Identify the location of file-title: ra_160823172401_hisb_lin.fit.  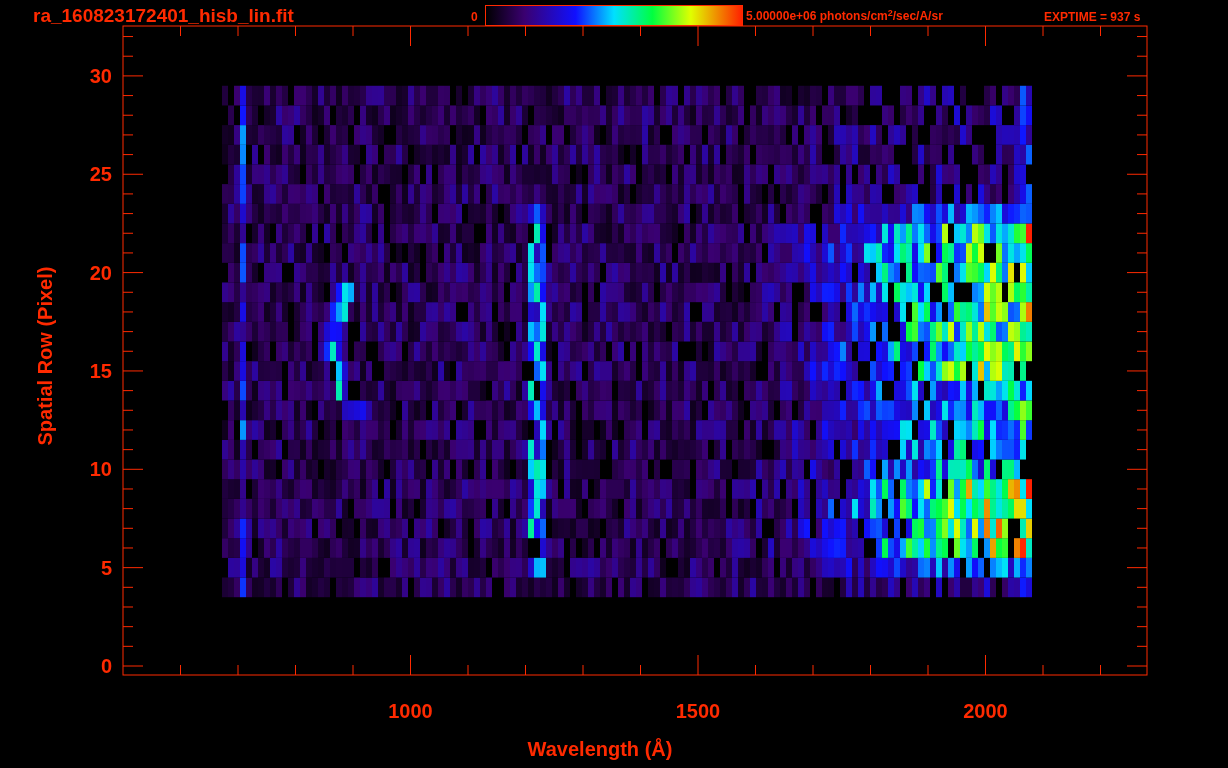
(163, 16).